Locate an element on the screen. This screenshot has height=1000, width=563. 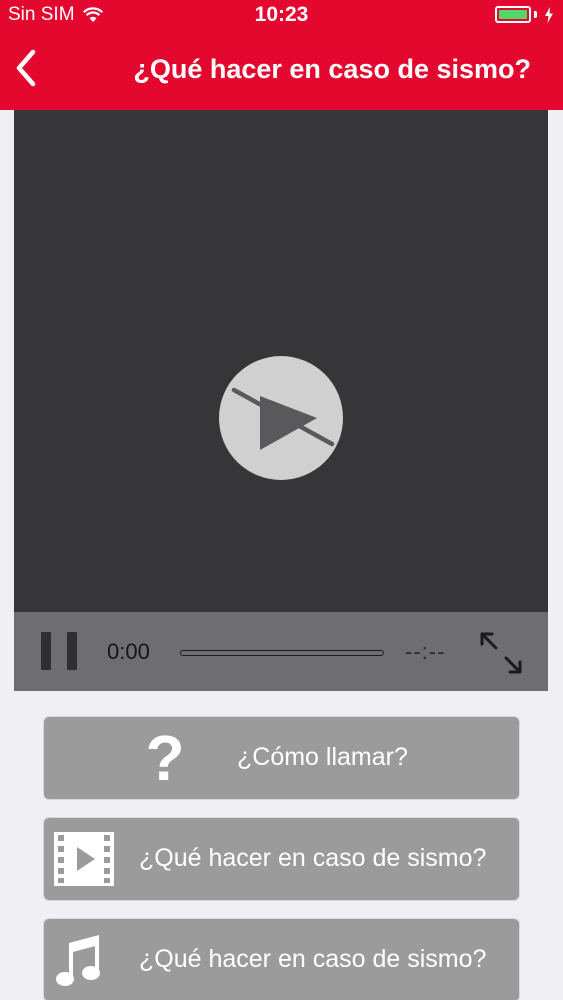
battery-tip is located at coordinates (535, 14).